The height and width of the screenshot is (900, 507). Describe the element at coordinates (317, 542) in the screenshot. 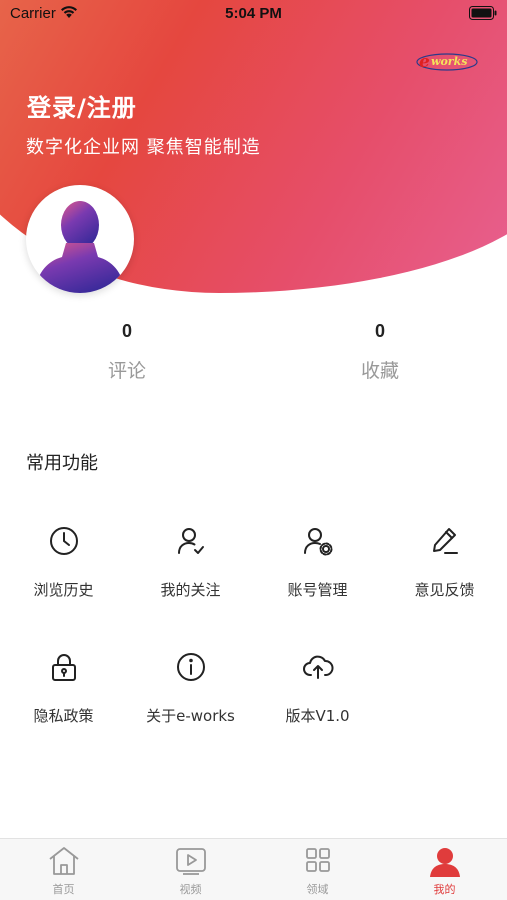

I see `user-settings-icon` at that location.